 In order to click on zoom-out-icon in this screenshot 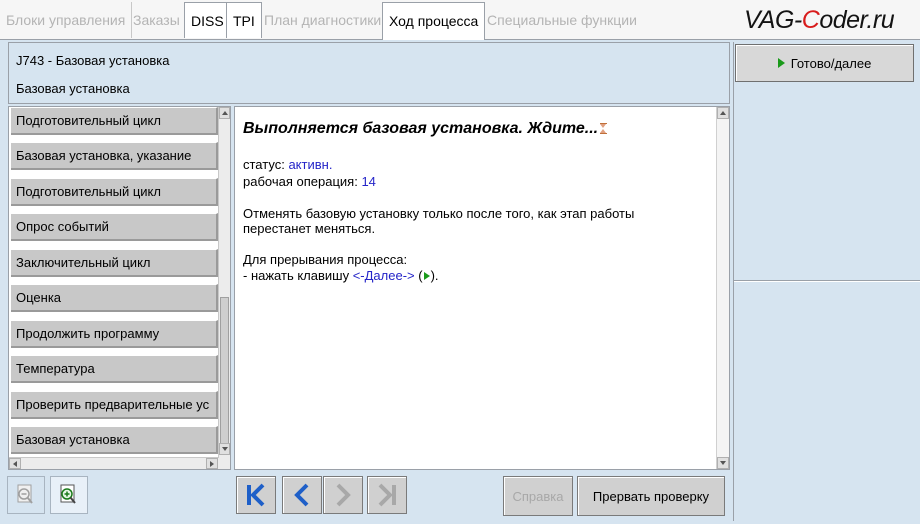, I will do `click(25, 494)`.